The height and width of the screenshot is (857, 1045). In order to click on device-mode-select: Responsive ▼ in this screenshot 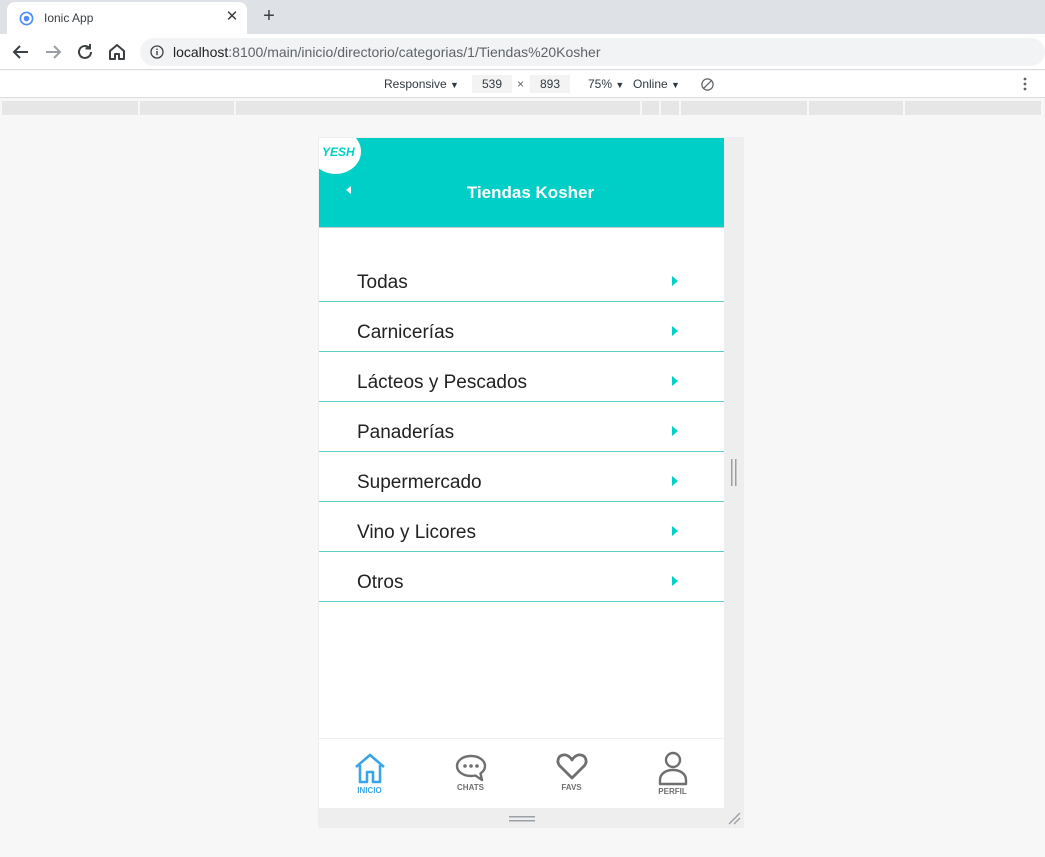, I will do `click(421, 84)`.